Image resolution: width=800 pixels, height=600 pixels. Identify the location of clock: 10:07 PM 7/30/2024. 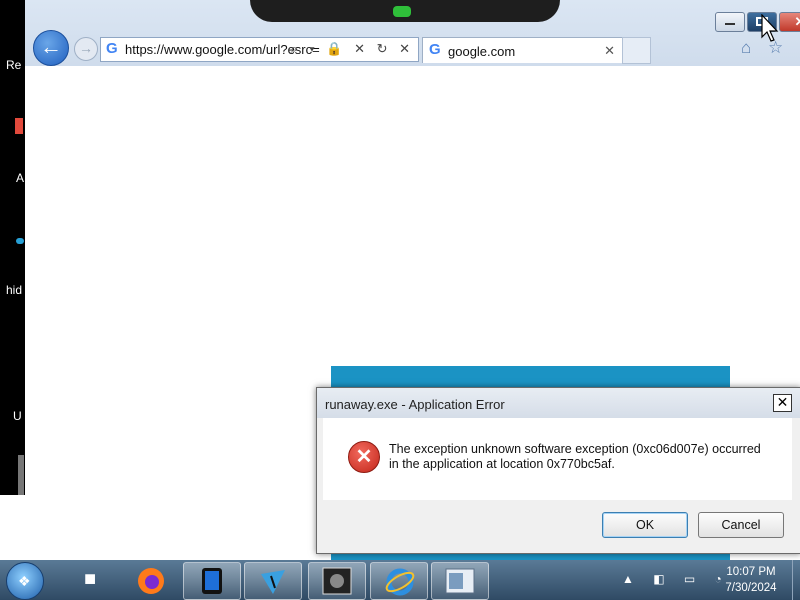
(751, 580).